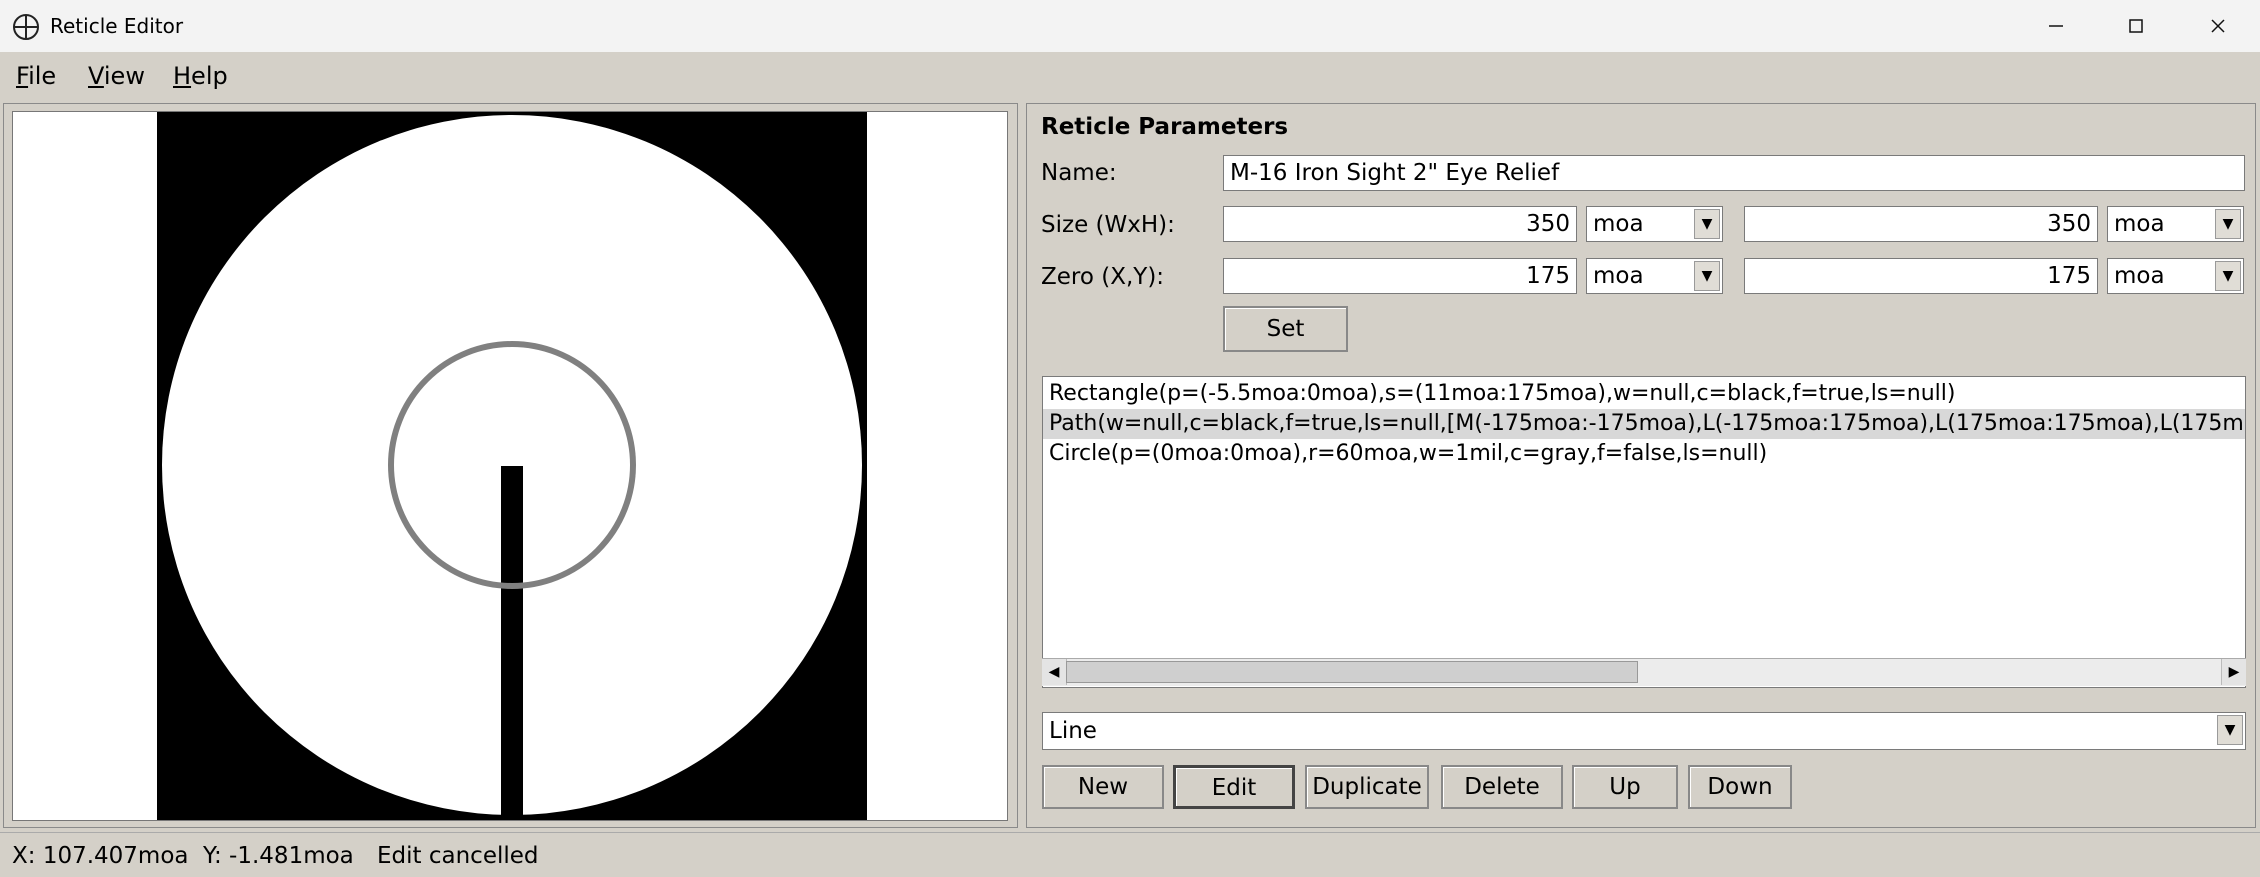 The width and height of the screenshot is (2260, 877). I want to click on scrollbar-thumb, so click(1352, 672).